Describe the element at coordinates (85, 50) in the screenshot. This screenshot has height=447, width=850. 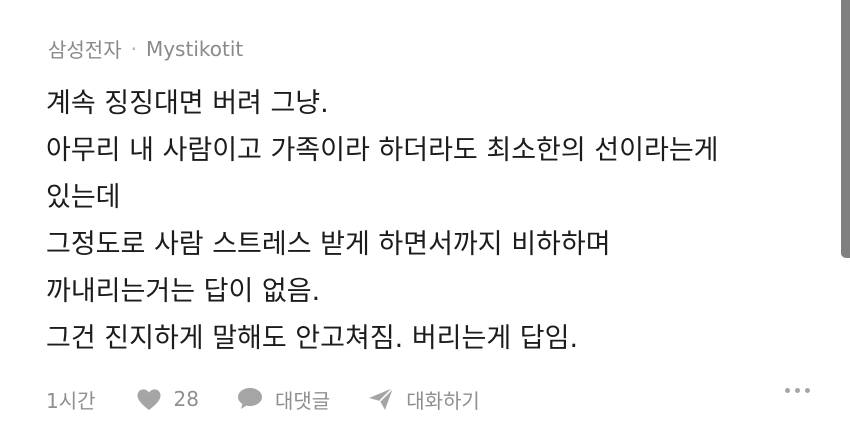
I see `company-label: 삼성전자` at that location.